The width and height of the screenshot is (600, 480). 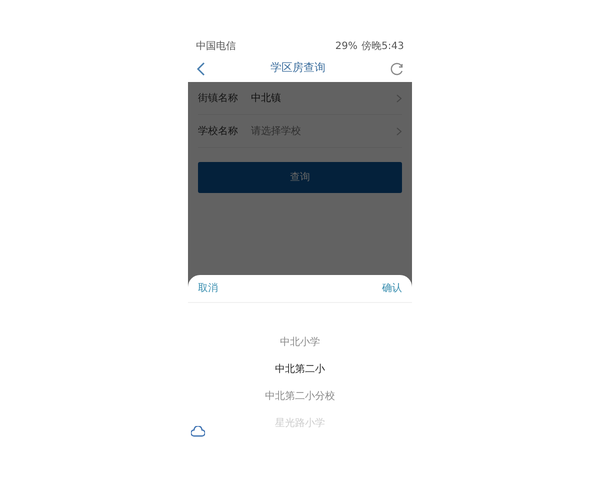 I want to click on back-icon, so click(x=201, y=69).